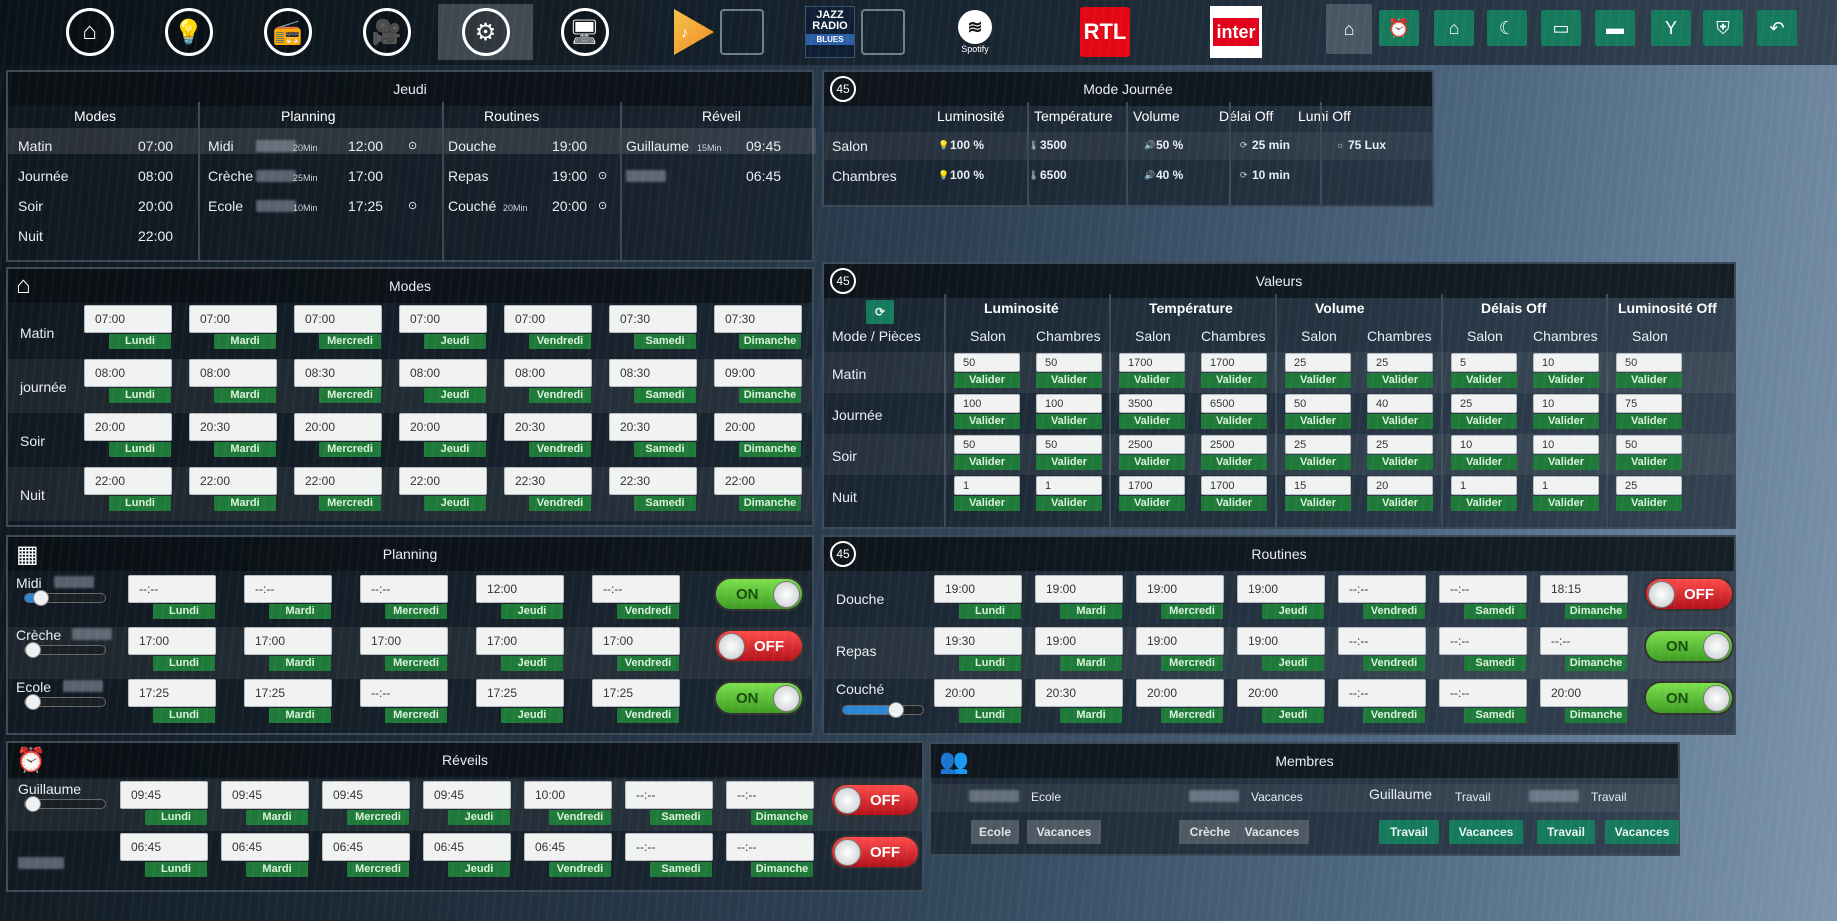  I want to click on time-input: 19:30, so click(978, 641).